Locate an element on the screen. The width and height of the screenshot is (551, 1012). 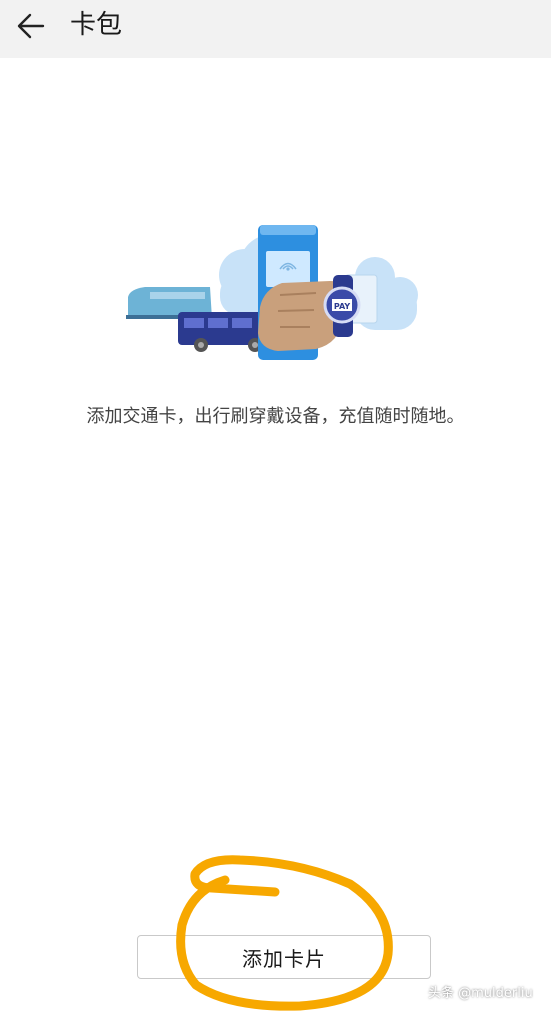
pay-badge: PAY is located at coordinates (342, 306).